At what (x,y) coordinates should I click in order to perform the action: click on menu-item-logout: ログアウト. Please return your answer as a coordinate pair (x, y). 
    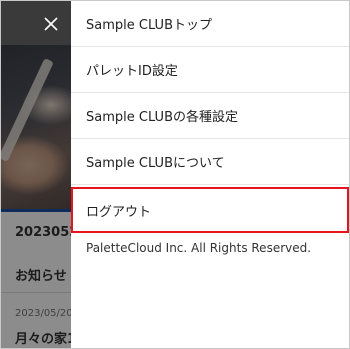
    Looking at the image, I should click on (210, 210).